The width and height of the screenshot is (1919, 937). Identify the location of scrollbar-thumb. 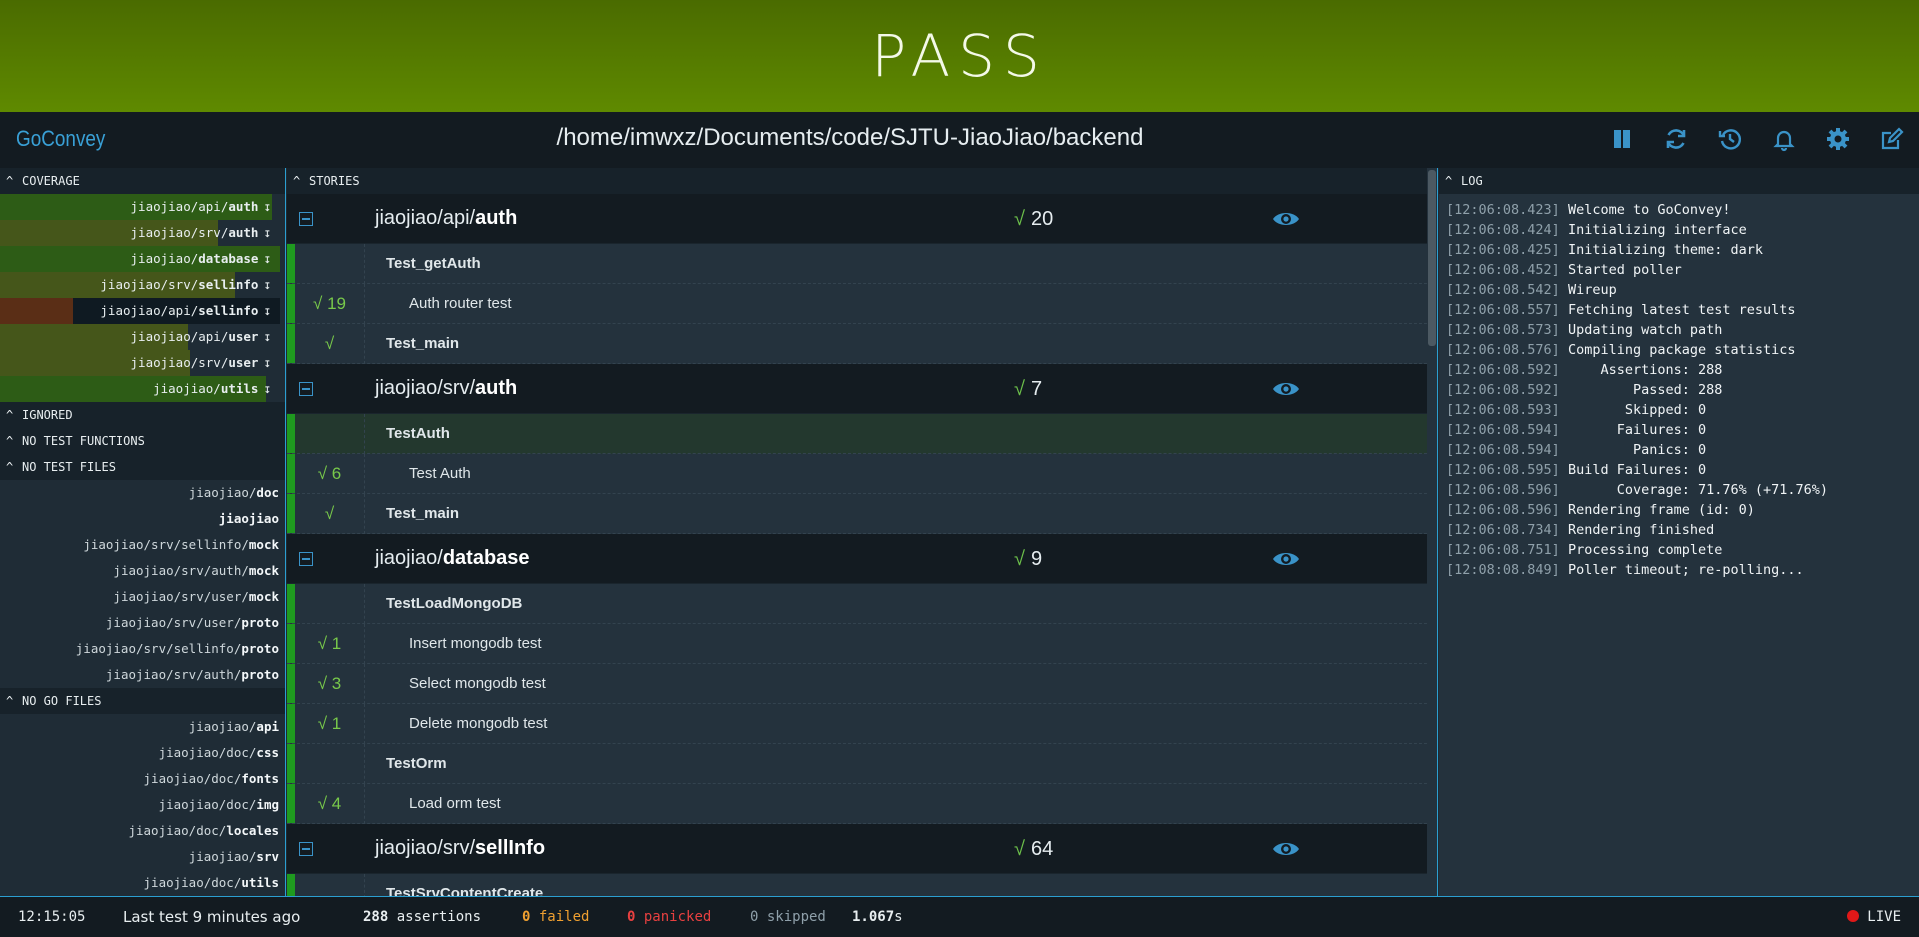
(1432, 258).